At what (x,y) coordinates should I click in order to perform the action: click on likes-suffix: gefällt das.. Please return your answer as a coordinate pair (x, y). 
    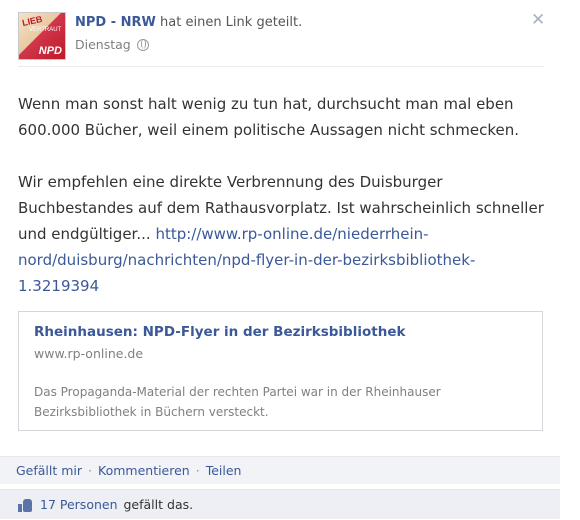
    Looking at the image, I should click on (158, 504).